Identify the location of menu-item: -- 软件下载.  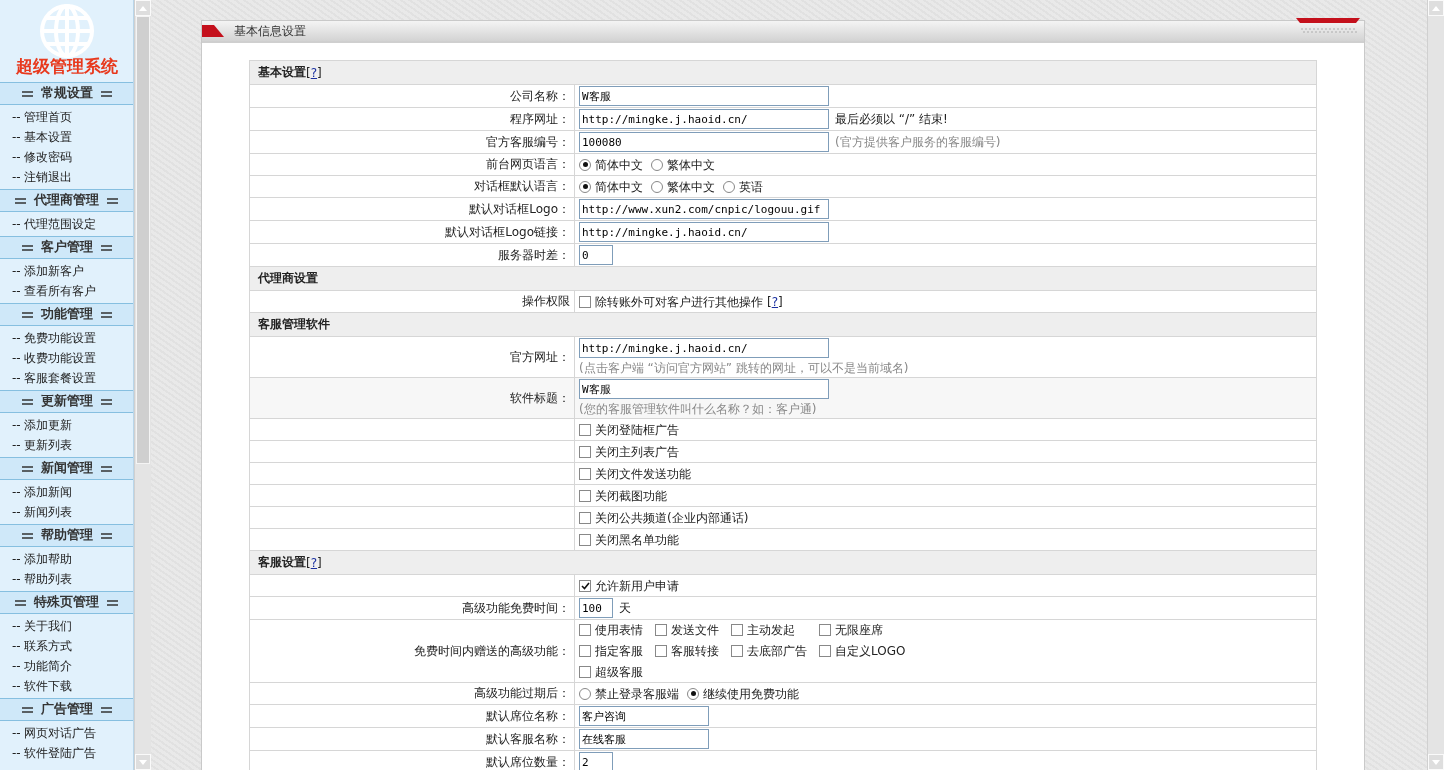
(72, 686).